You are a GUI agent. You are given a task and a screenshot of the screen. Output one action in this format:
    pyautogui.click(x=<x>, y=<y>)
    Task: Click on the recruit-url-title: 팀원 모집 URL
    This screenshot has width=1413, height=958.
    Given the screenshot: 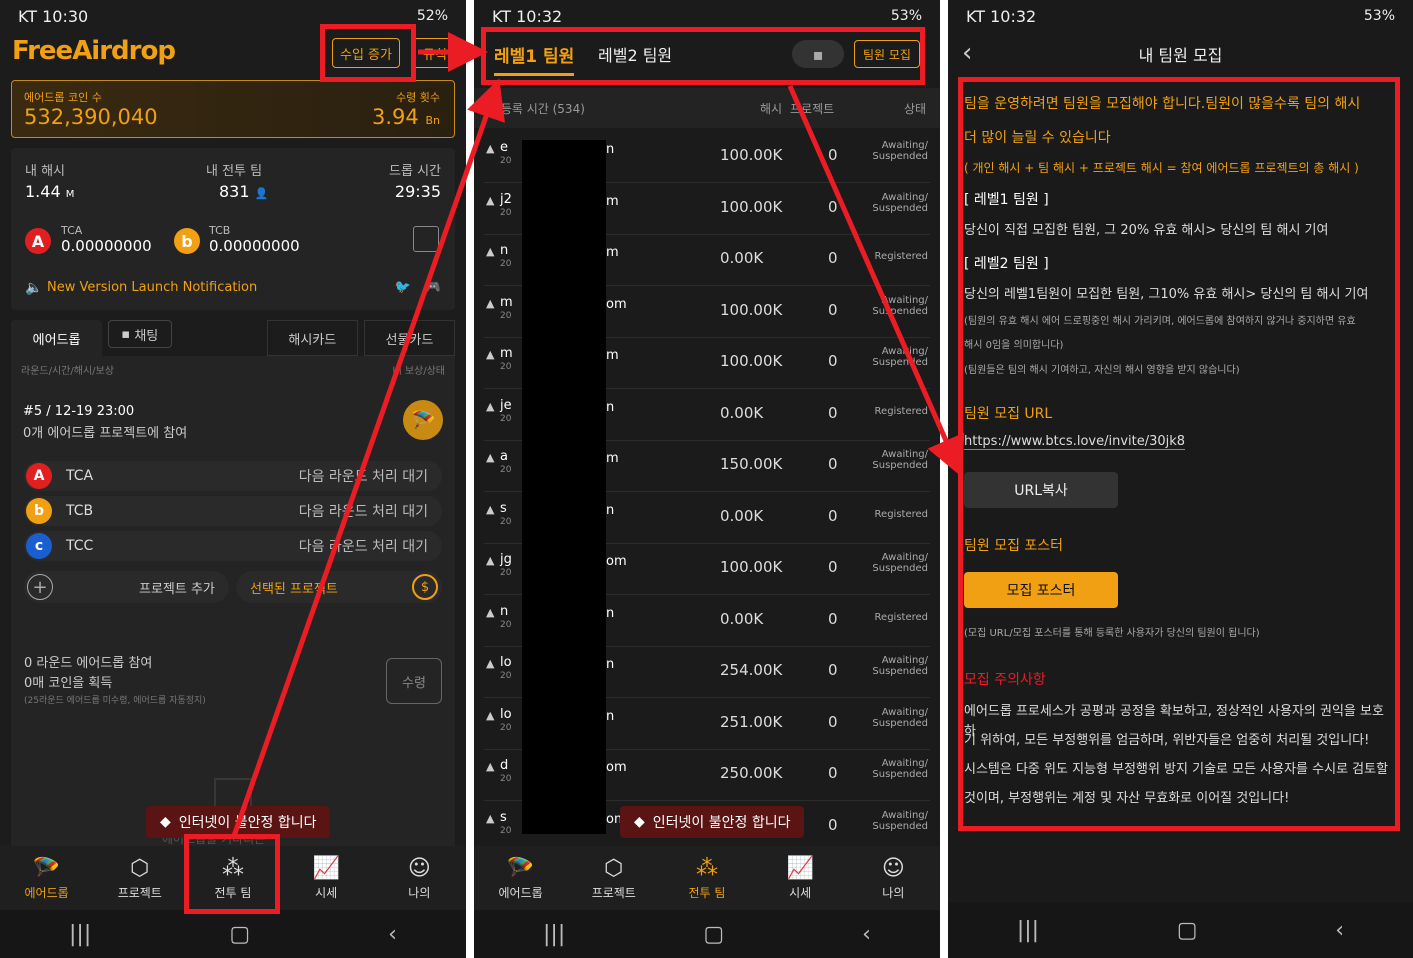 What is the action you would take?
    pyautogui.click(x=1008, y=414)
    